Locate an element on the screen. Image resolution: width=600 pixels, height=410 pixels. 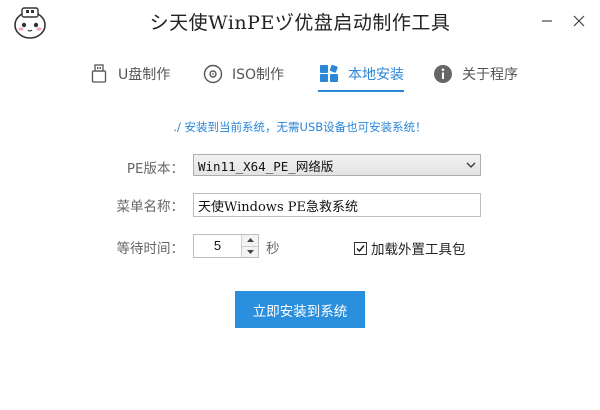
spin-up-icon is located at coordinates (250, 240).